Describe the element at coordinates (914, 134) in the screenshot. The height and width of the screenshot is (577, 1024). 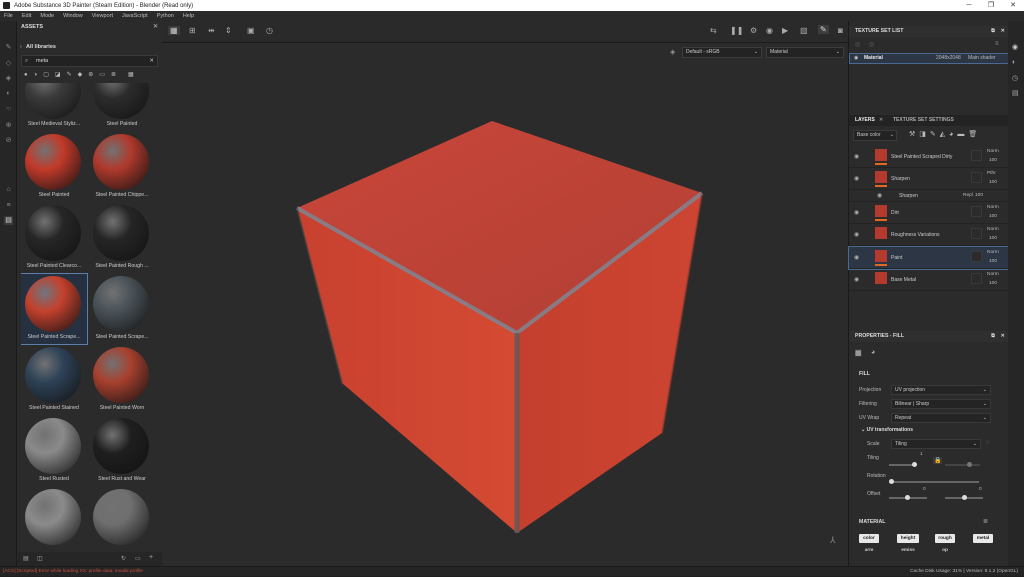
I see `add-effect-icon: ⚒` at that location.